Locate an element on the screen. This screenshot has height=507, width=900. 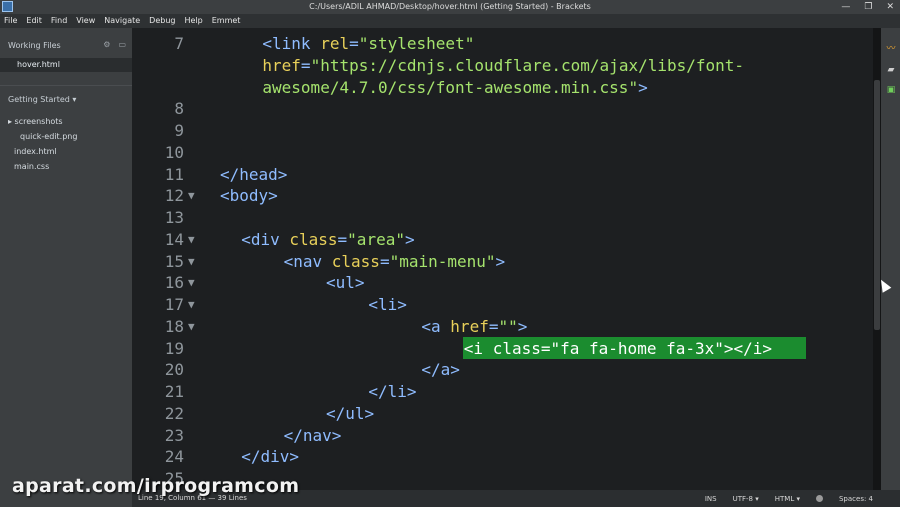
code-token-attr: class is located at coordinates (313, 239).